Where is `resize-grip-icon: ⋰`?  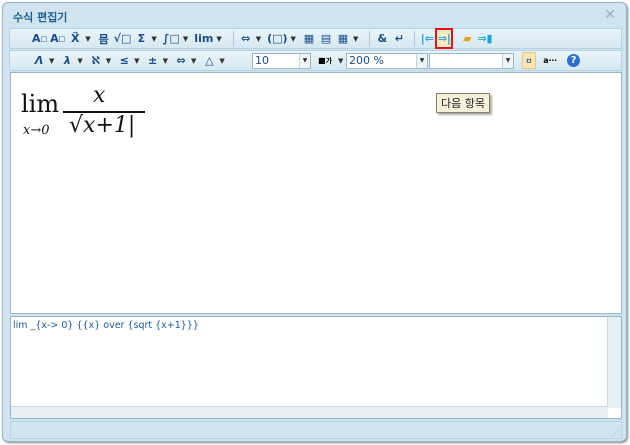 resize-grip-icon: ⋰ is located at coordinates (615, 433).